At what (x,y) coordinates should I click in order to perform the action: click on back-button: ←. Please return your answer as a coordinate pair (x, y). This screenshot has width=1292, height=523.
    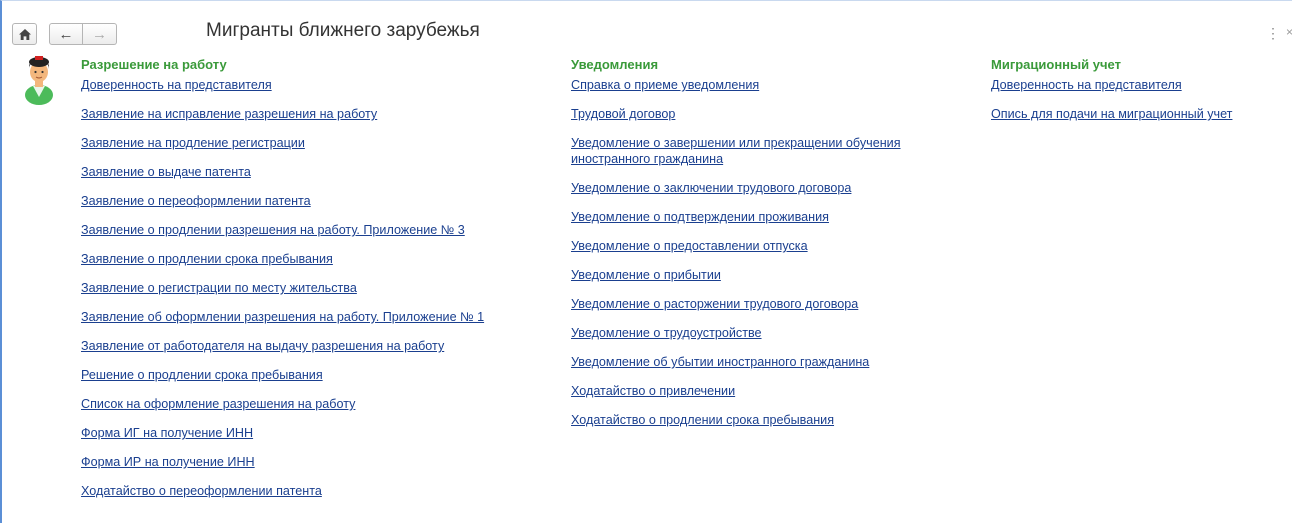
    Looking at the image, I should click on (66, 34).